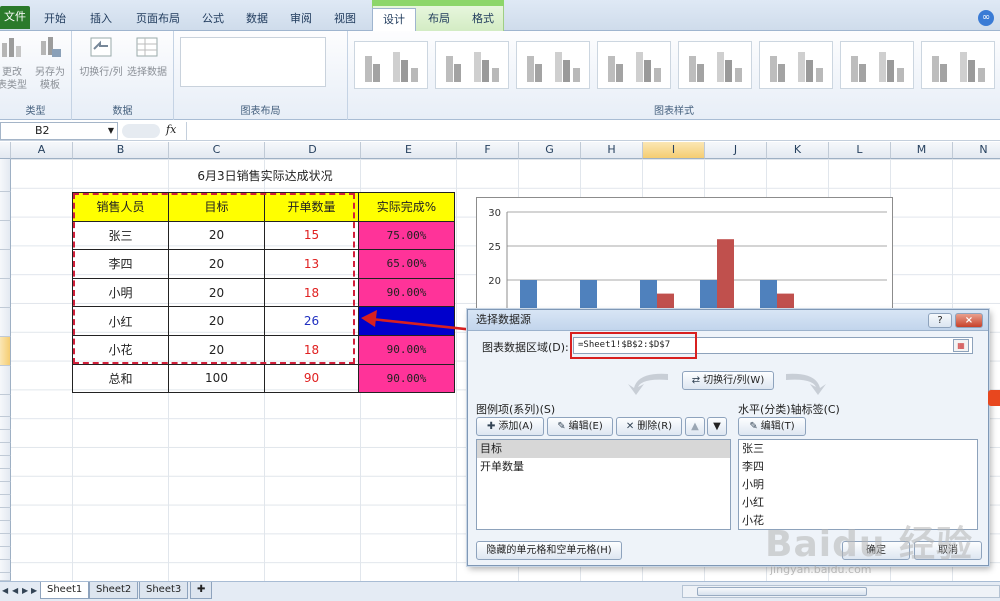 The height and width of the screenshot is (601, 1000). I want to click on sheet-tab-1: Sheet1, so click(65, 590).